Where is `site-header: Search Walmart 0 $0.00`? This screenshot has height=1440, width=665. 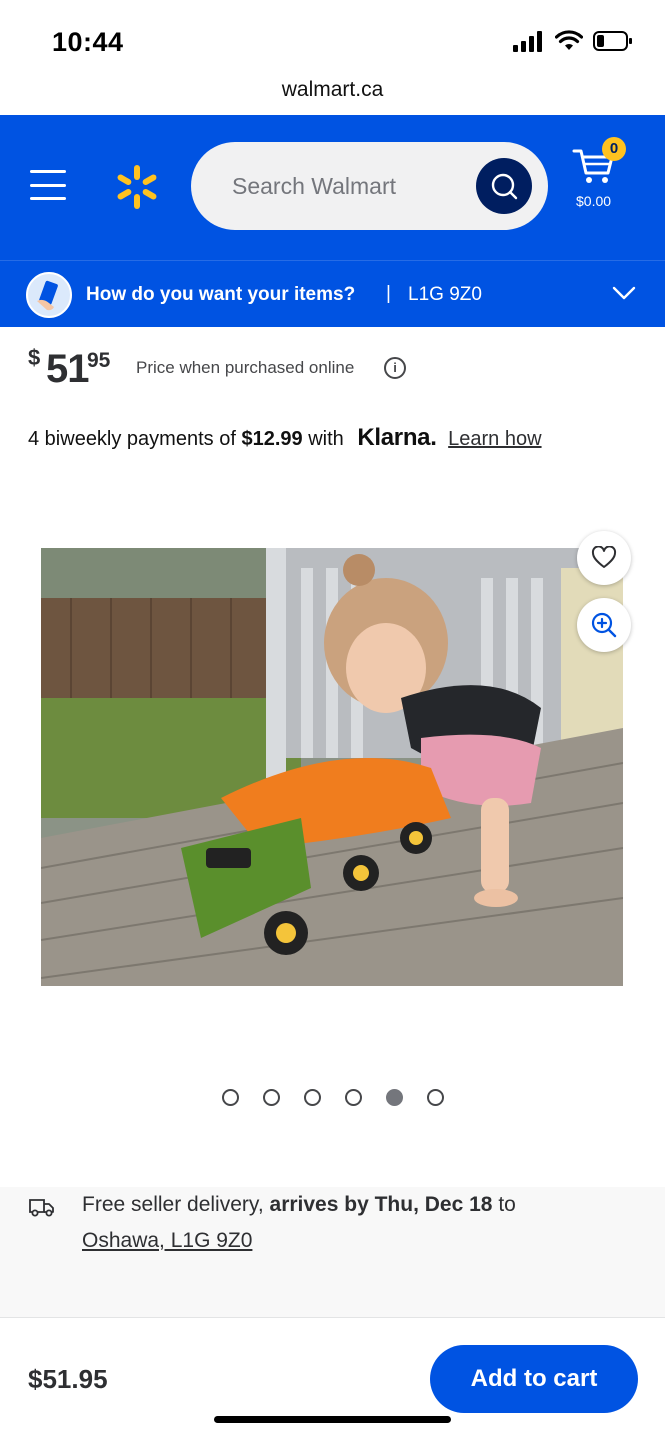
site-header: Search Walmart 0 $0.00 is located at coordinates (332, 187).